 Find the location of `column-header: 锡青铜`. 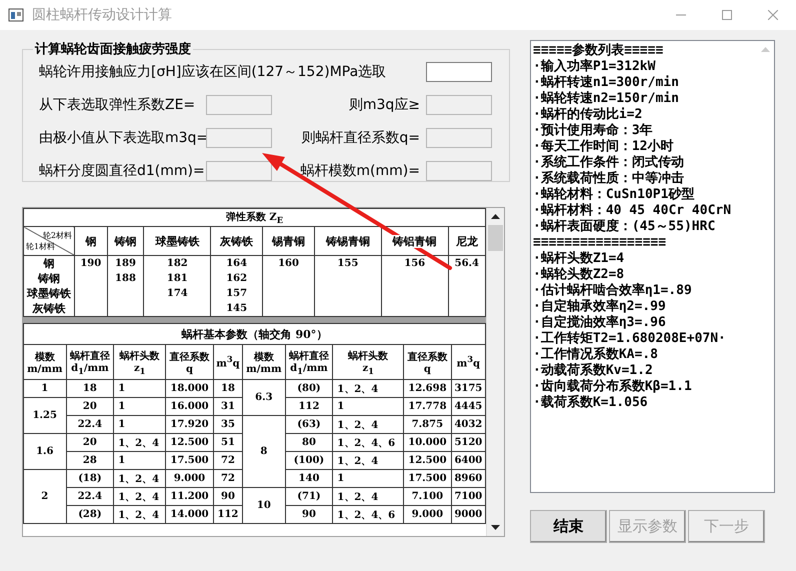

column-header: 锡青铜 is located at coordinates (288, 241).